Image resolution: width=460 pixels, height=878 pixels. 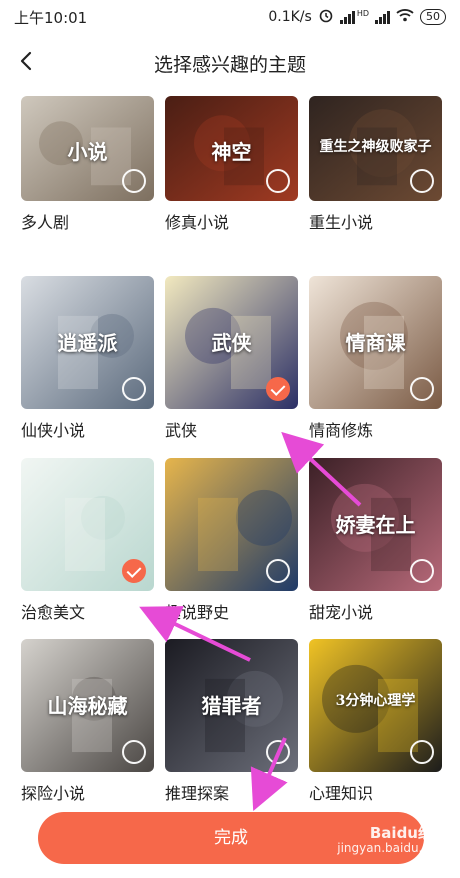 I want to click on topic-cover-image: 情商课, so click(x=375, y=342).